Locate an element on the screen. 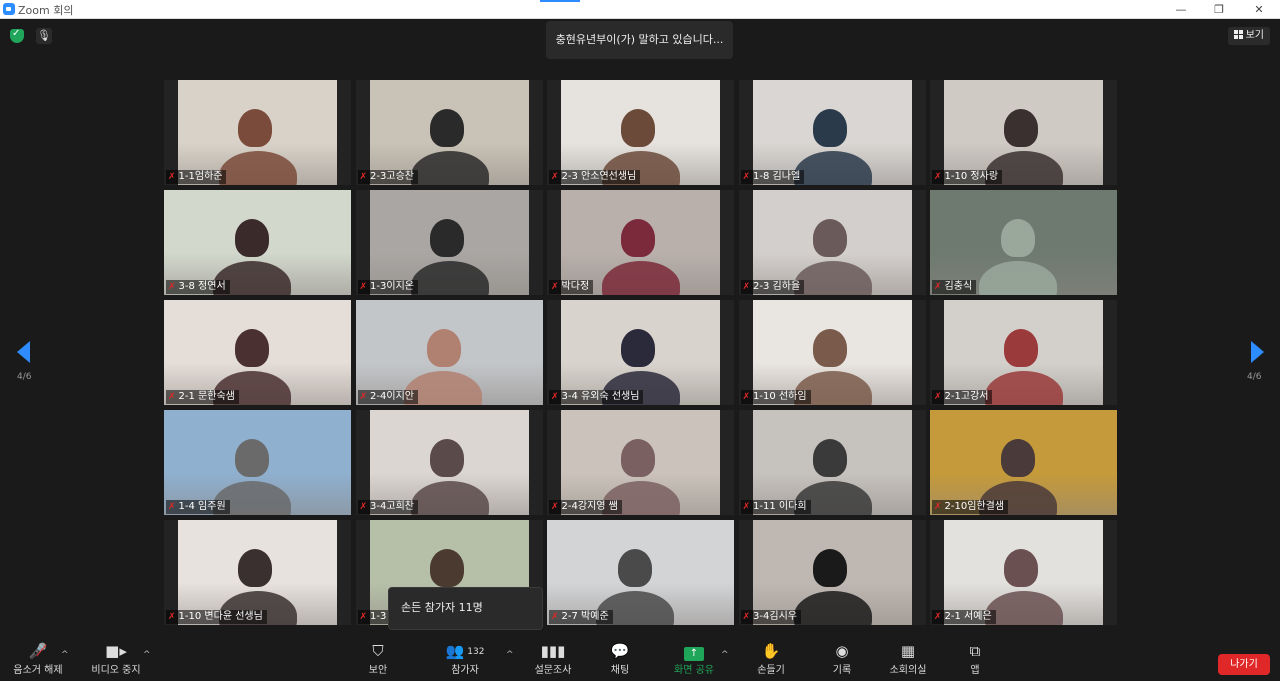  participant-tile: ✗ 2-4강지영 쌤 is located at coordinates (640, 462).